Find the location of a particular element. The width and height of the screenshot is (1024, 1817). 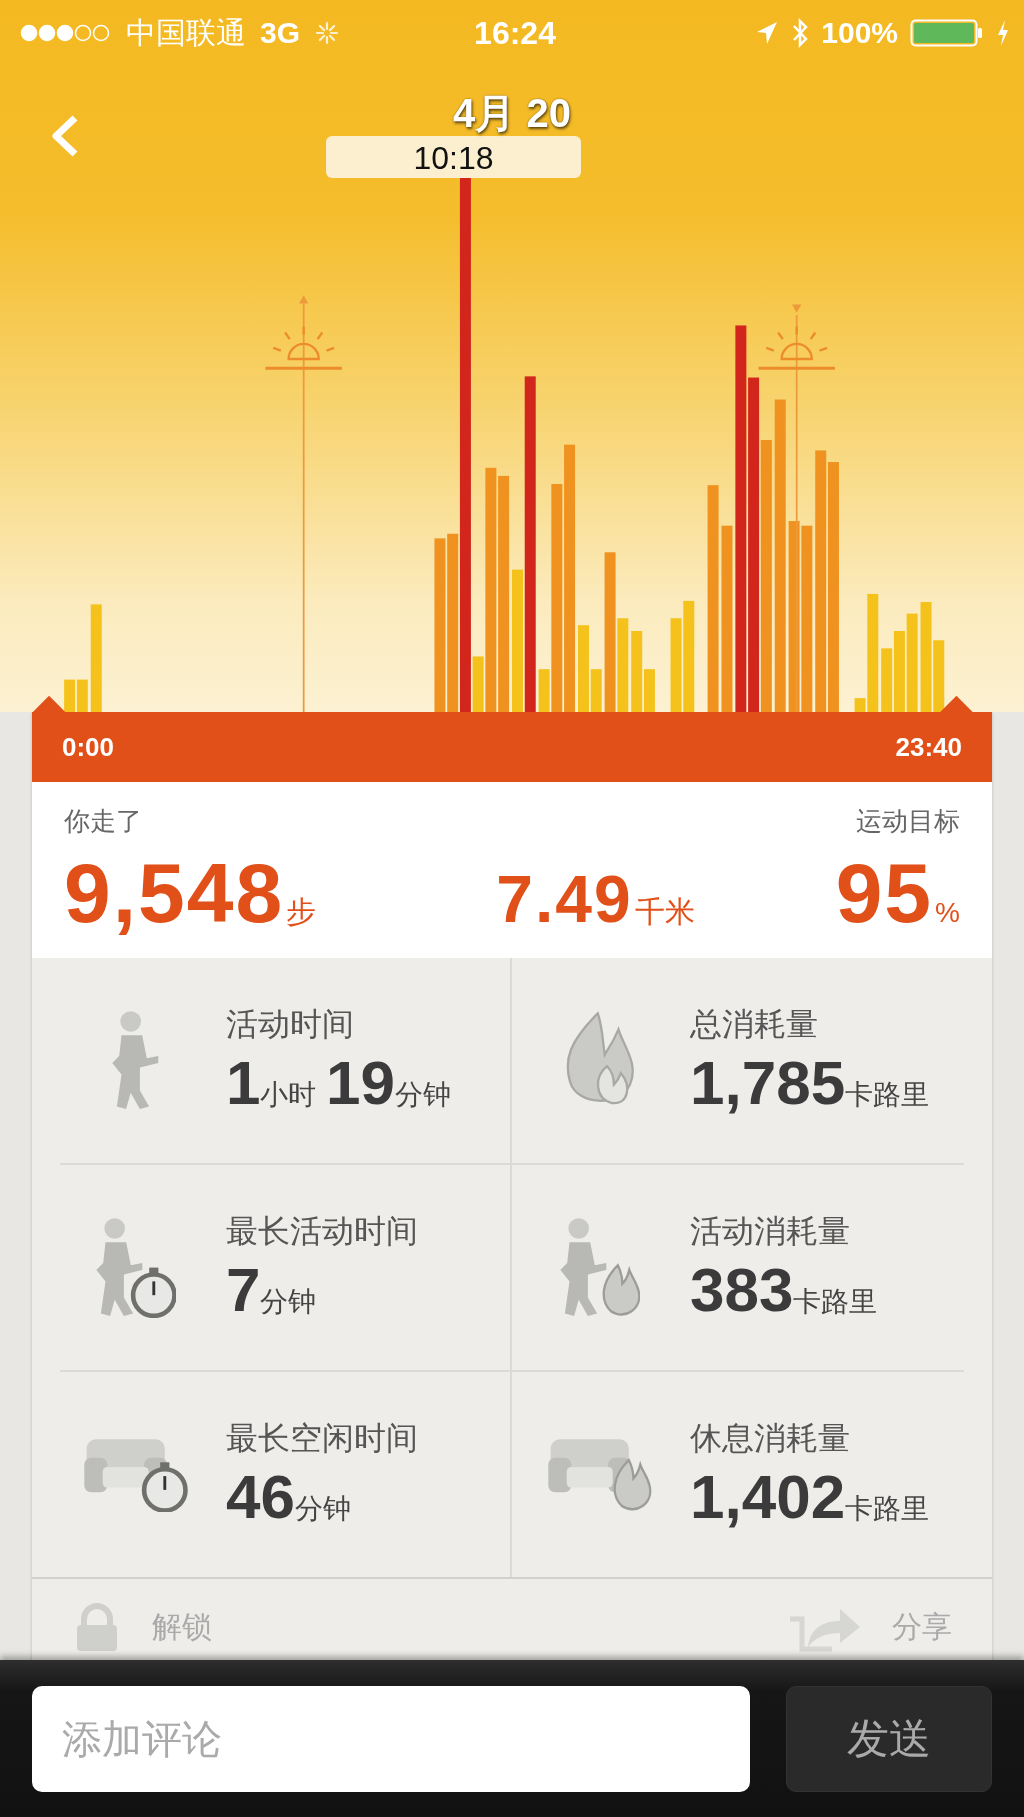

stat-value: 1,785卡路里 is located at coordinates (810, 1082).